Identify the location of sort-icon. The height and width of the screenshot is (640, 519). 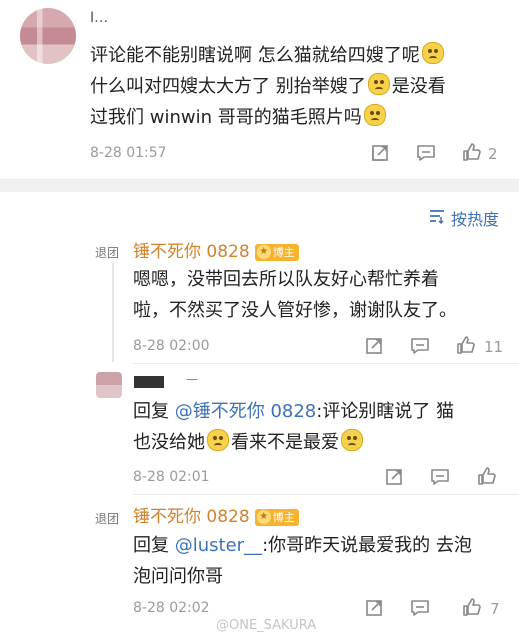
(437, 216).